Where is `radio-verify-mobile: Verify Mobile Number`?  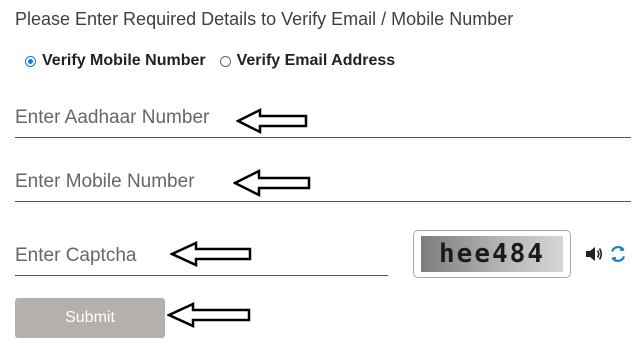
radio-verify-mobile: Verify Mobile Number is located at coordinates (115, 61).